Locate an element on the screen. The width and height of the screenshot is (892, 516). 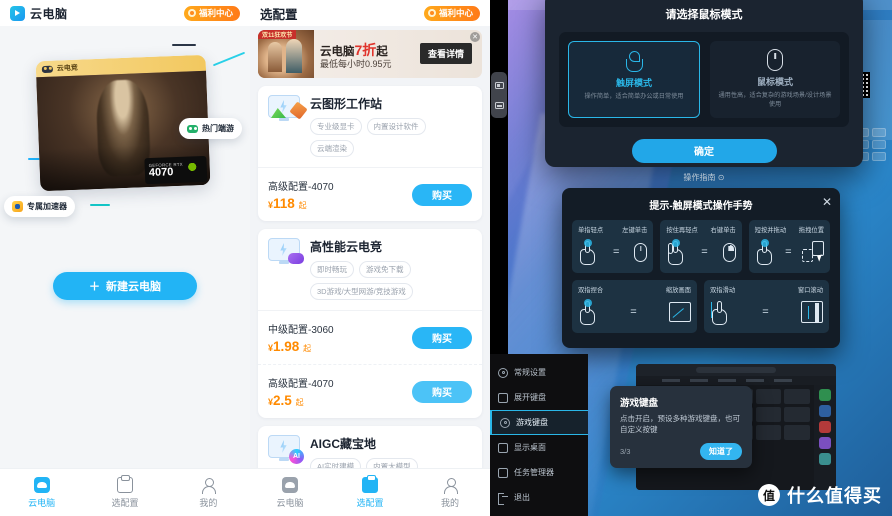
watermark: 值 什么值得买 is located at coordinates (820, 495).